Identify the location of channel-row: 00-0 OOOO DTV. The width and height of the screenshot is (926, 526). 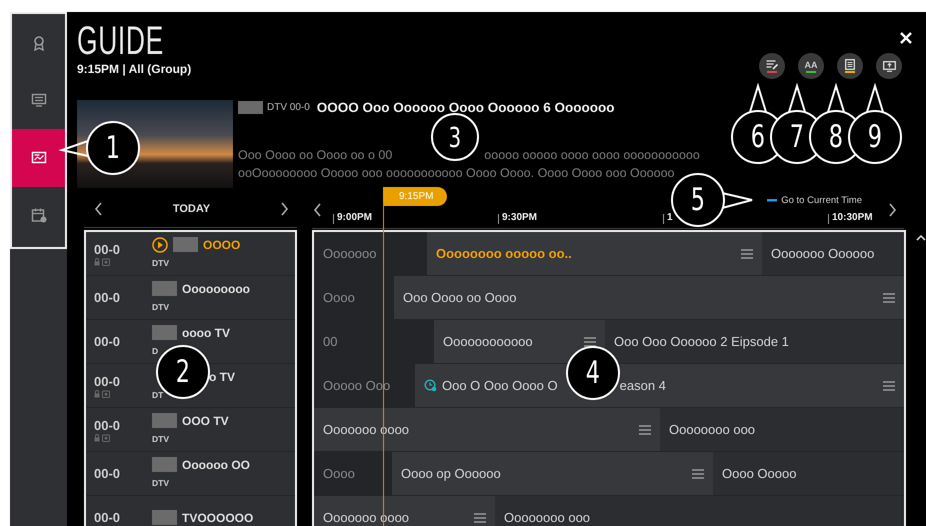
(190, 254).